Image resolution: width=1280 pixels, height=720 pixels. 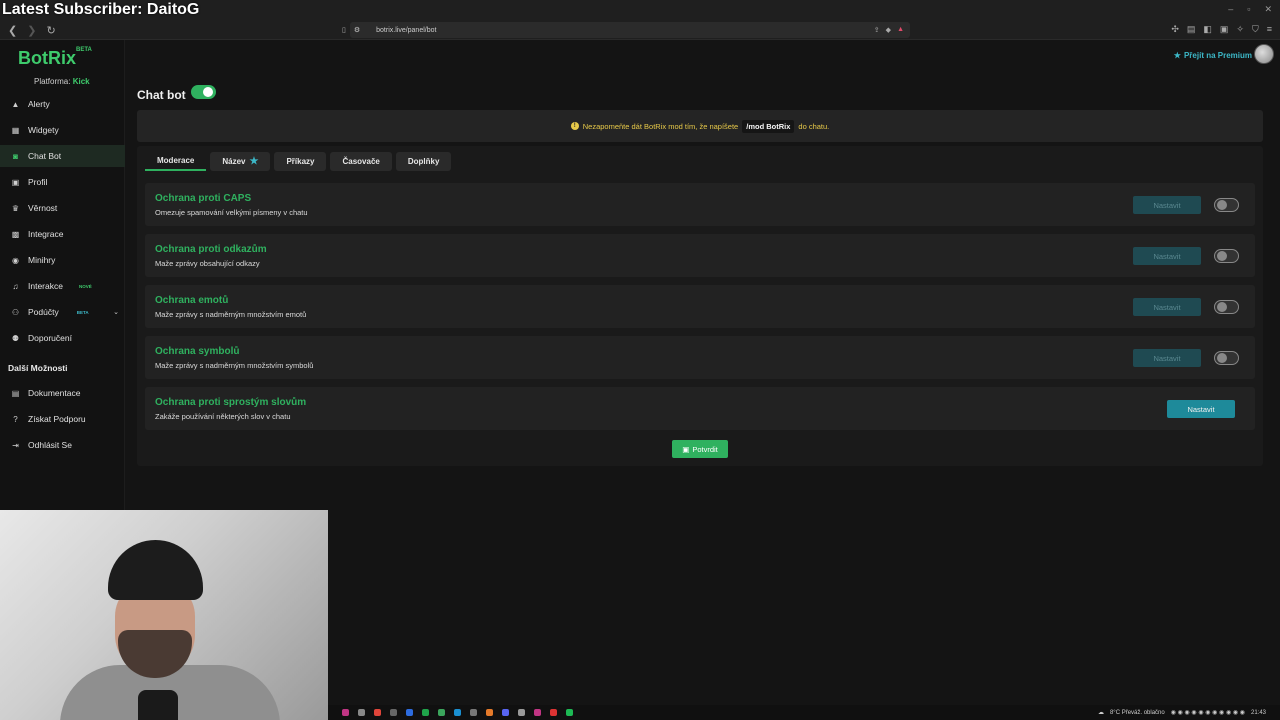 What do you see at coordinates (700, 449) in the screenshot?
I see `confirm-button: ▣ Potvrdit` at bounding box center [700, 449].